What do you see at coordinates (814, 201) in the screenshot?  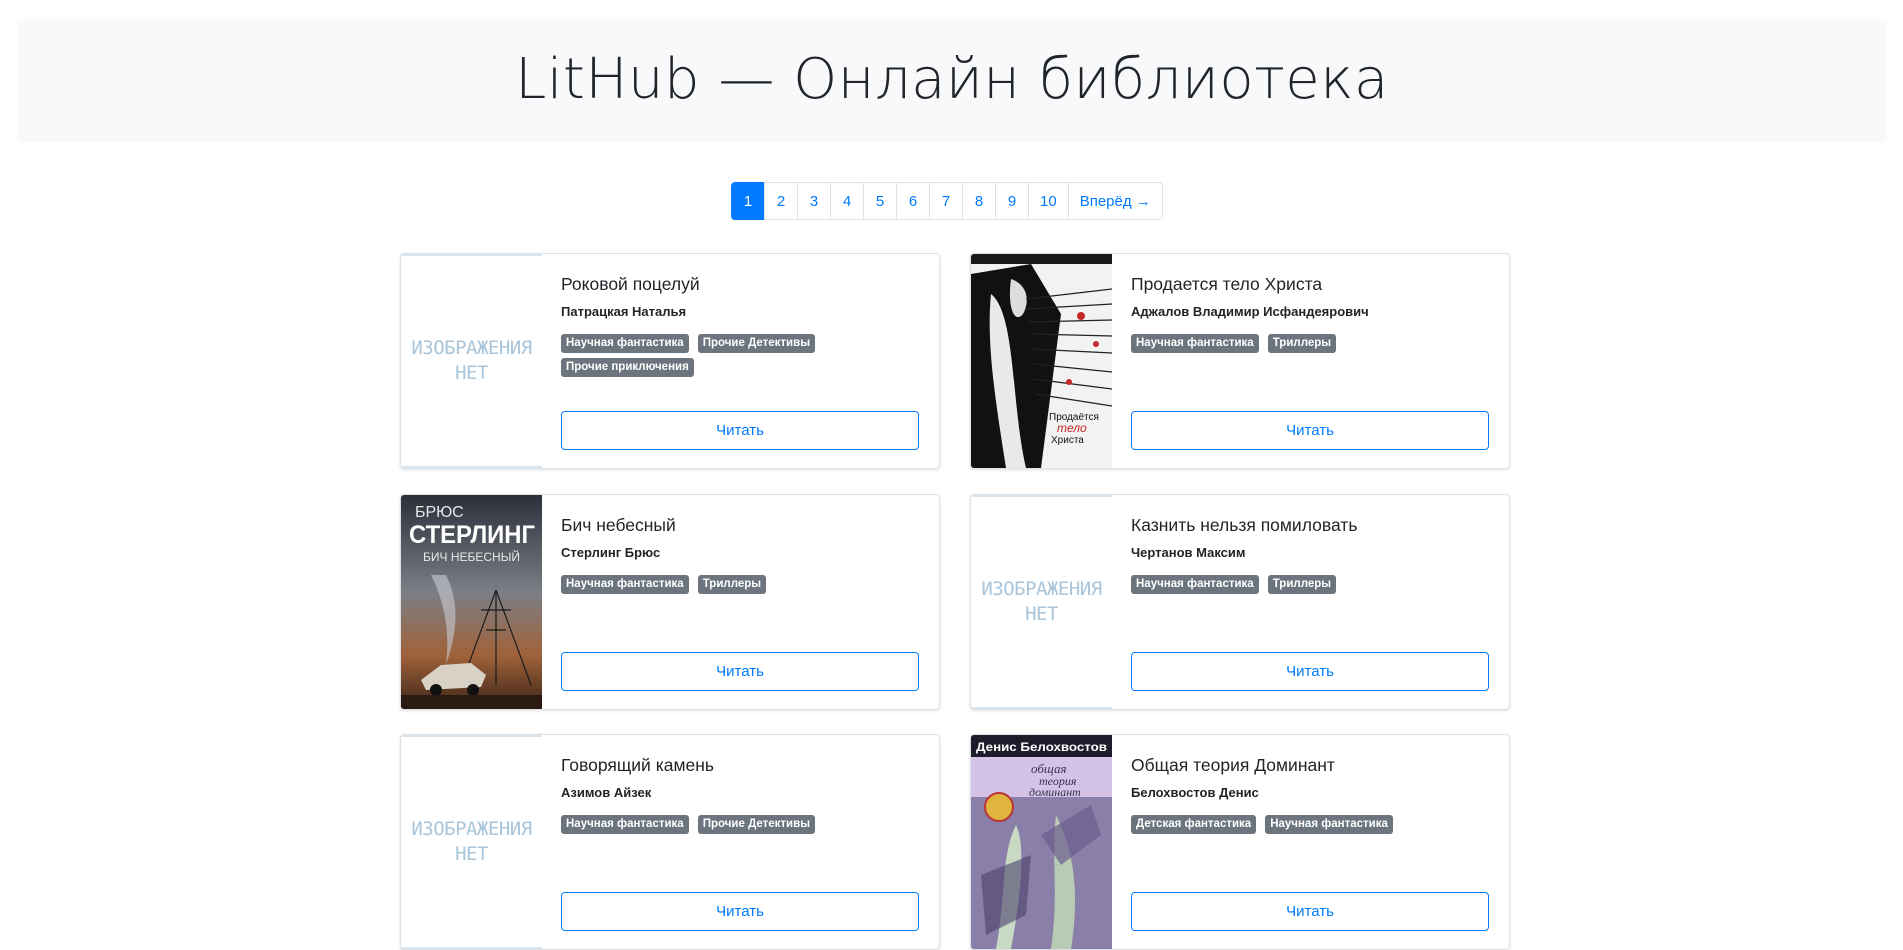 I see `page-link-3: 3` at bounding box center [814, 201].